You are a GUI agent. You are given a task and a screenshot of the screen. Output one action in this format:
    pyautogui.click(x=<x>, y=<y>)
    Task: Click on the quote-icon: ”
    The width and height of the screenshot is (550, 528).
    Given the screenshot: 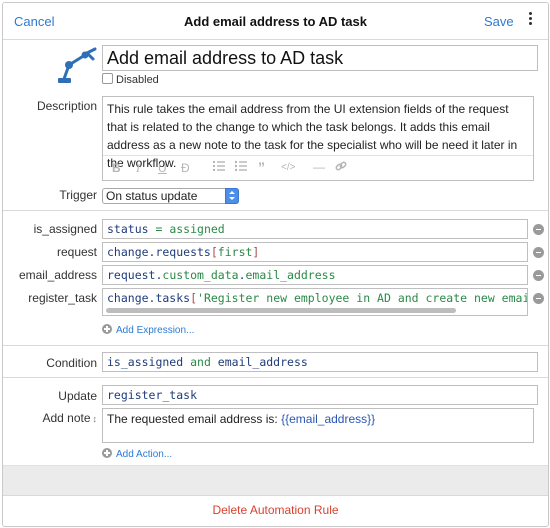 What is the action you would take?
    pyautogui.click(x=261, y=167)
    